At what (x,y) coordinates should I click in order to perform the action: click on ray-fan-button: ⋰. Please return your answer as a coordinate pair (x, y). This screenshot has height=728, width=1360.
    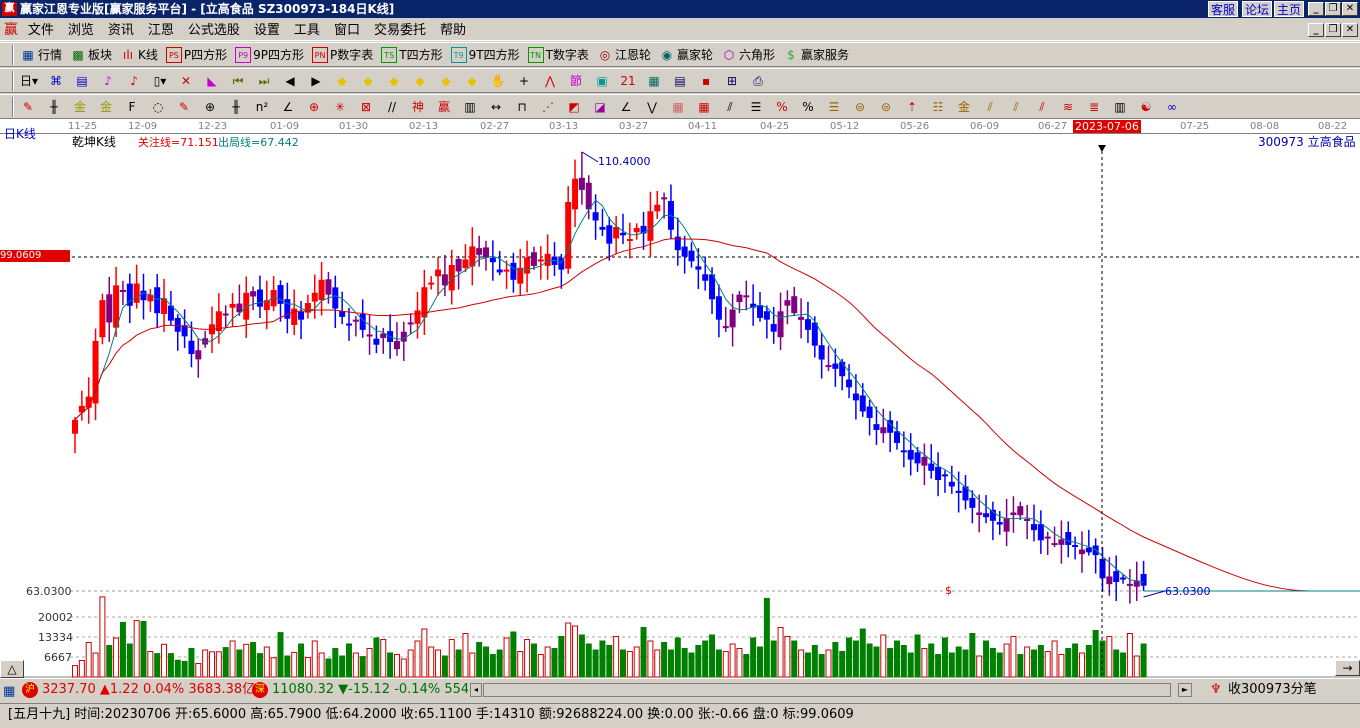
    Looking at the image, I should click on (549, 107).